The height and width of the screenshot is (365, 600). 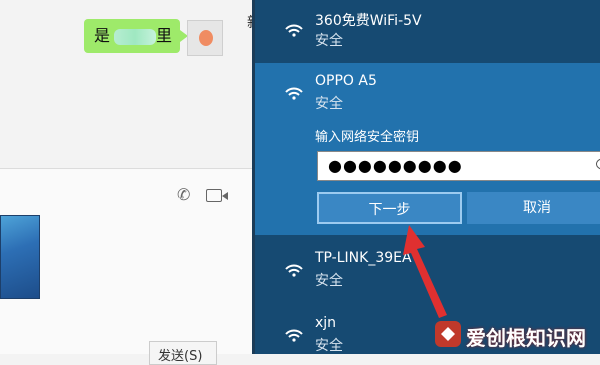 I want to click on message-text: 是, so click(x=102, y=35).